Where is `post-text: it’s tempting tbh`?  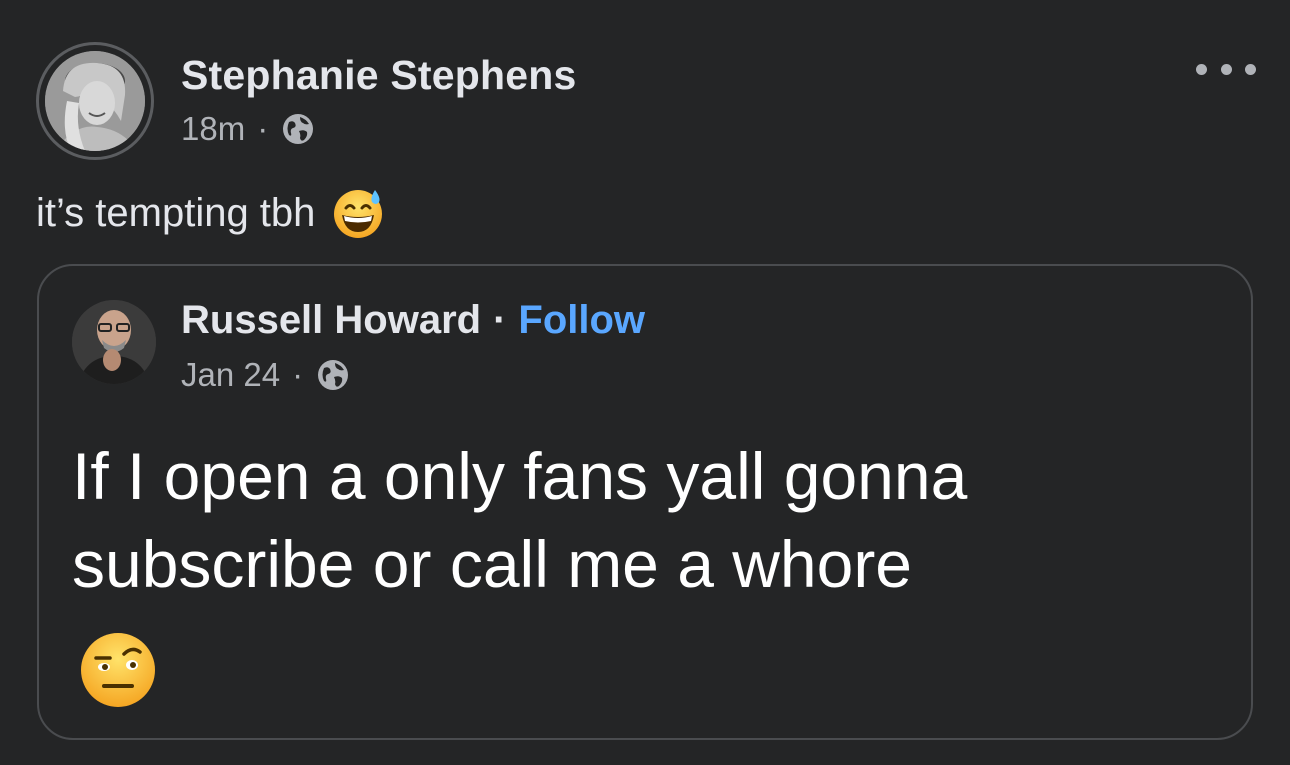
post-text: it’s tempting tbh is located at coordinates (176, 212).